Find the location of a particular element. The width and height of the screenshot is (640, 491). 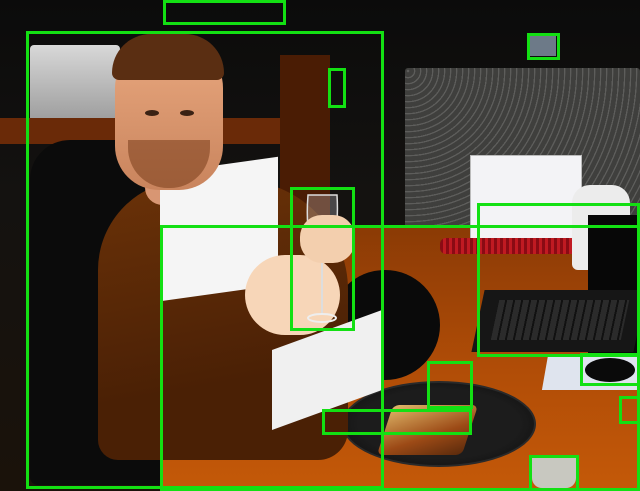

detection-box-small-right is located at coordinates (629, 410).